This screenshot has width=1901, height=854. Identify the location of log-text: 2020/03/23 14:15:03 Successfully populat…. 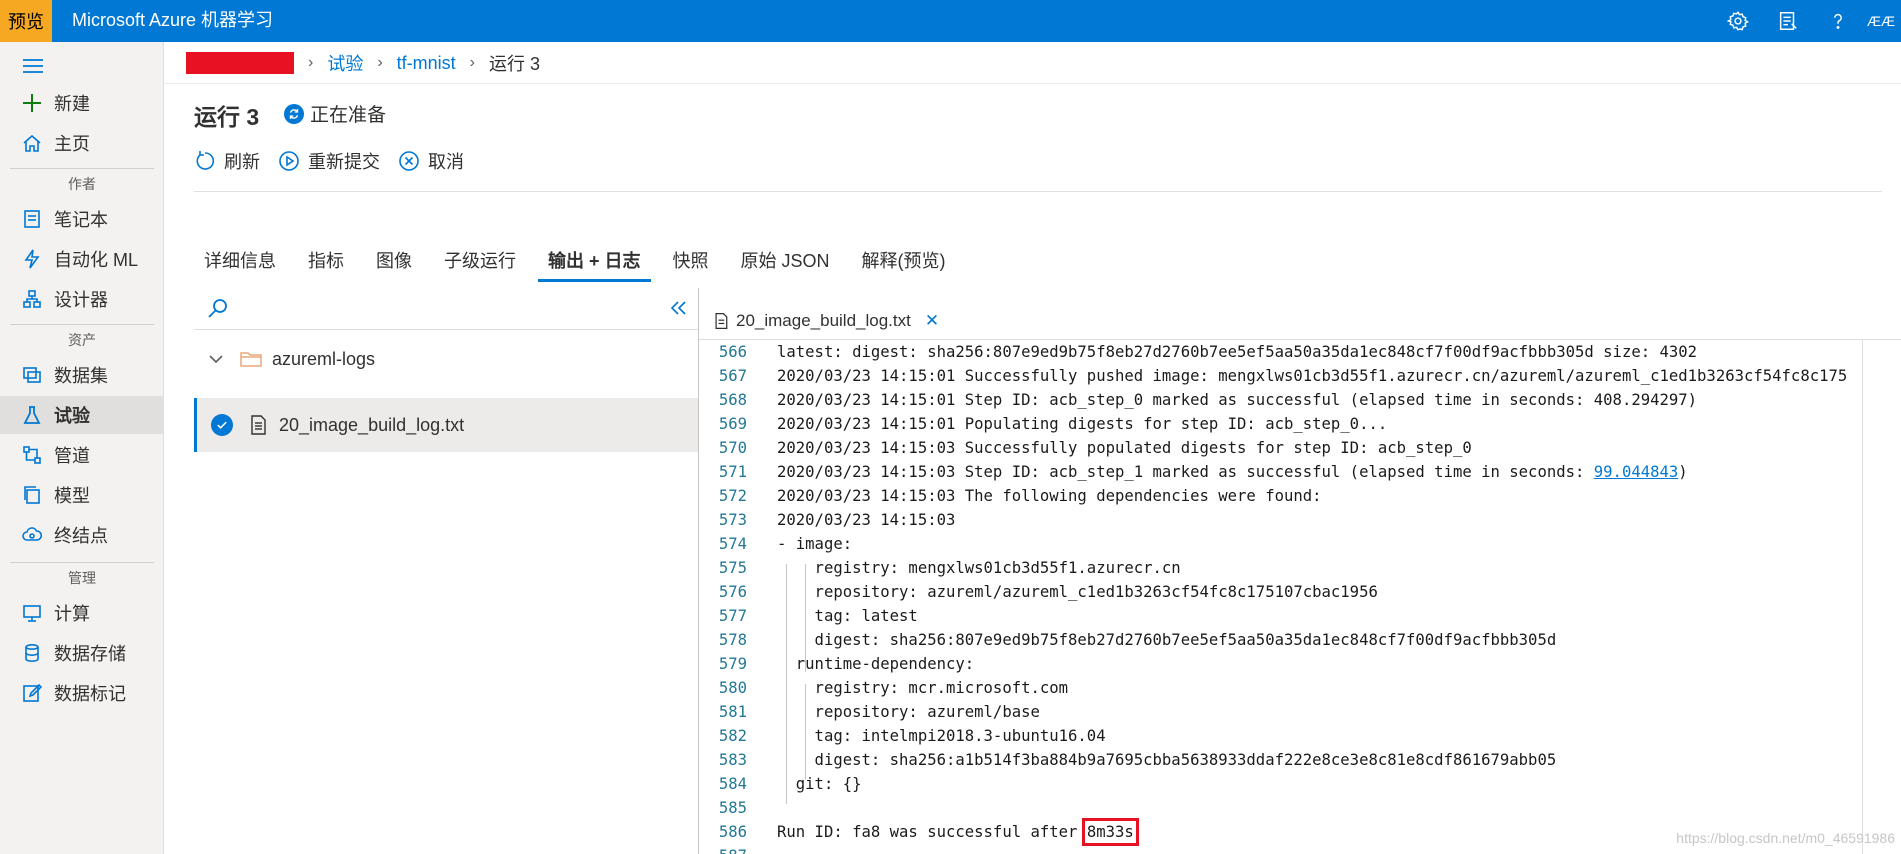
(1124, 448).